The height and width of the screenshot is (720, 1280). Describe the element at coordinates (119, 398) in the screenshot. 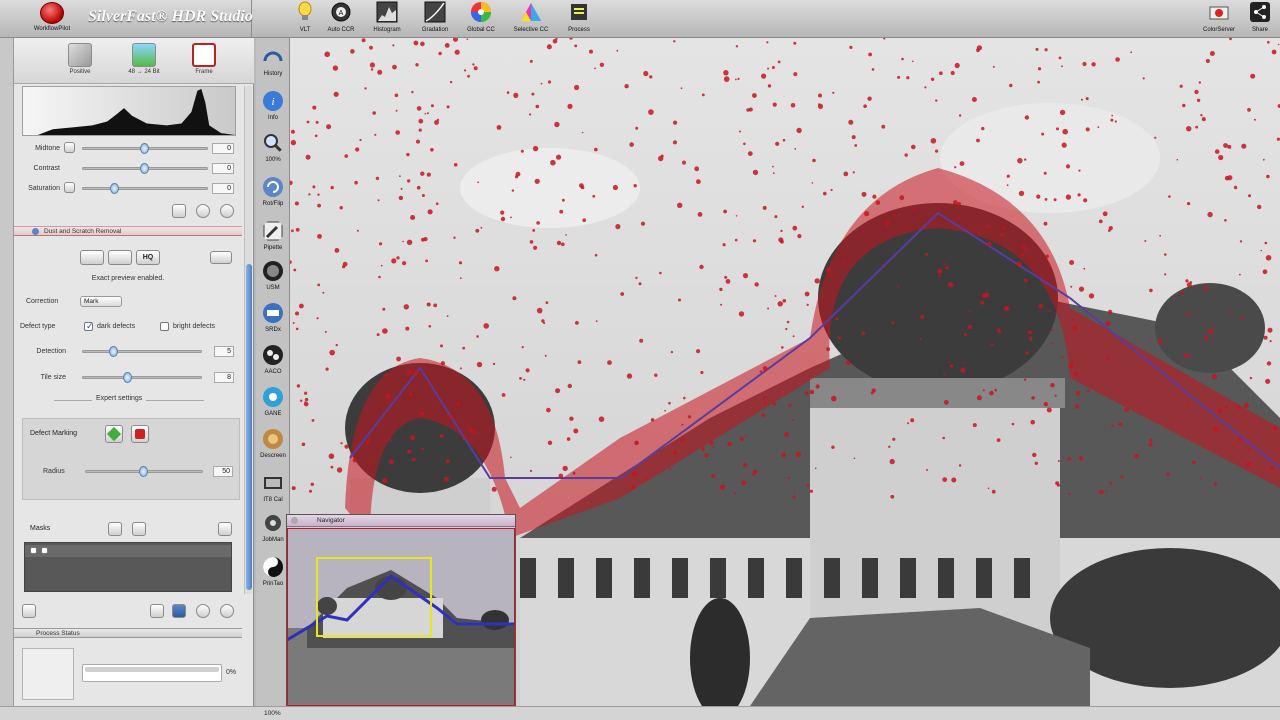

I see `expert-settings-label: Expert settings` at that location.